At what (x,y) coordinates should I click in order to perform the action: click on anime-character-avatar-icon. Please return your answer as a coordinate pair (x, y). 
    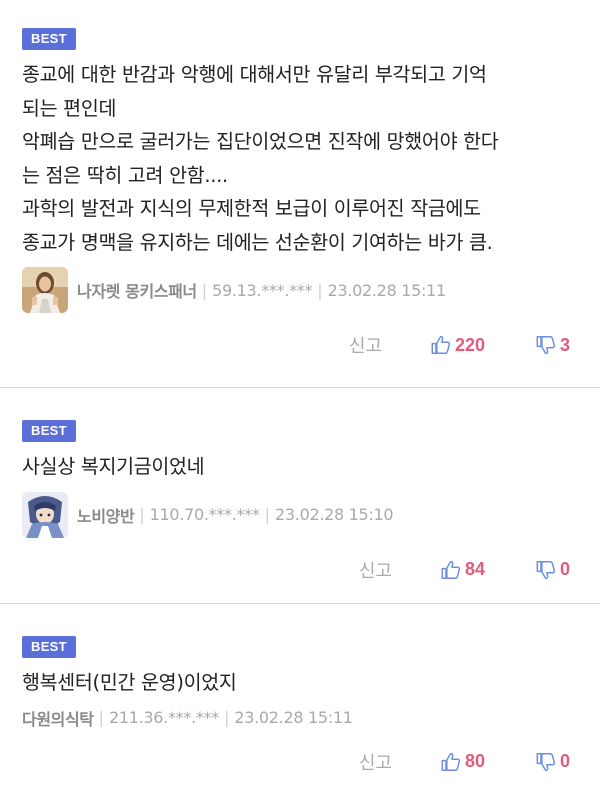
    Looking at the image, I should click on (45, 514).